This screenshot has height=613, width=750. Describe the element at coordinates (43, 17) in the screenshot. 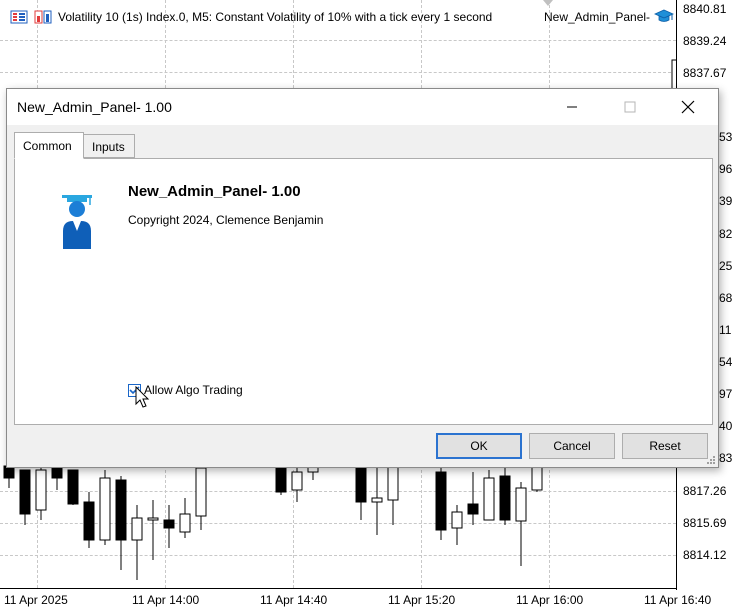

I see `depth-of-market-icon` at that location.